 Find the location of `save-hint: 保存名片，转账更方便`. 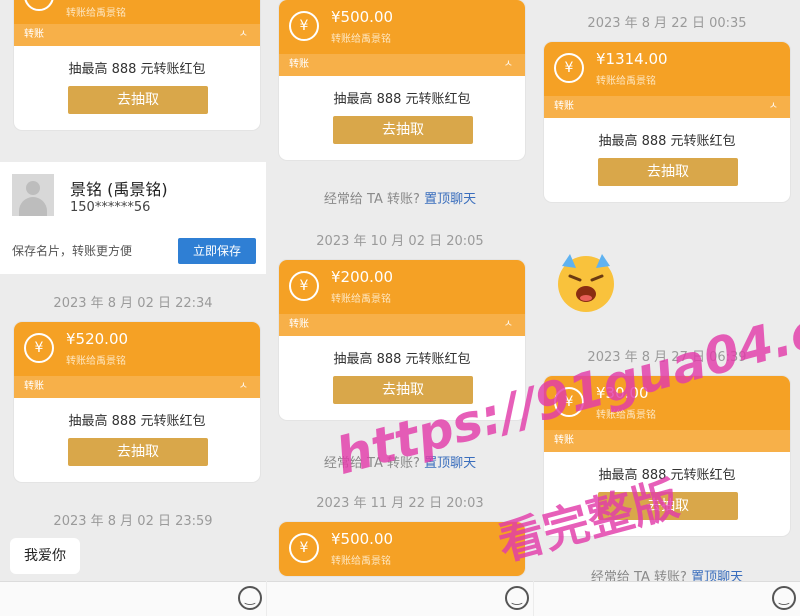

save-hint: 保存名片，转账更方便 is located at coordinates (72, 251).